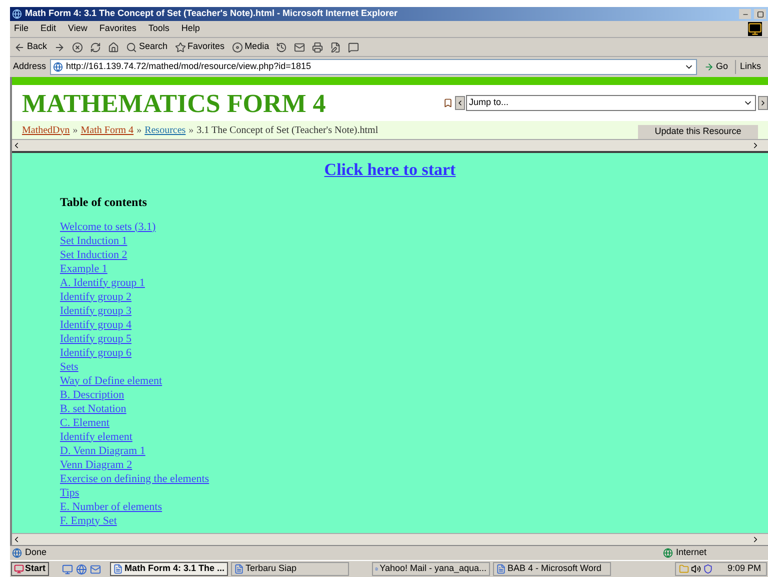 This screenshot has width=768, height=577. Describe the element at coordinates (117, 29) in the screenshot. I see `menu-item: Favorites` at that location.